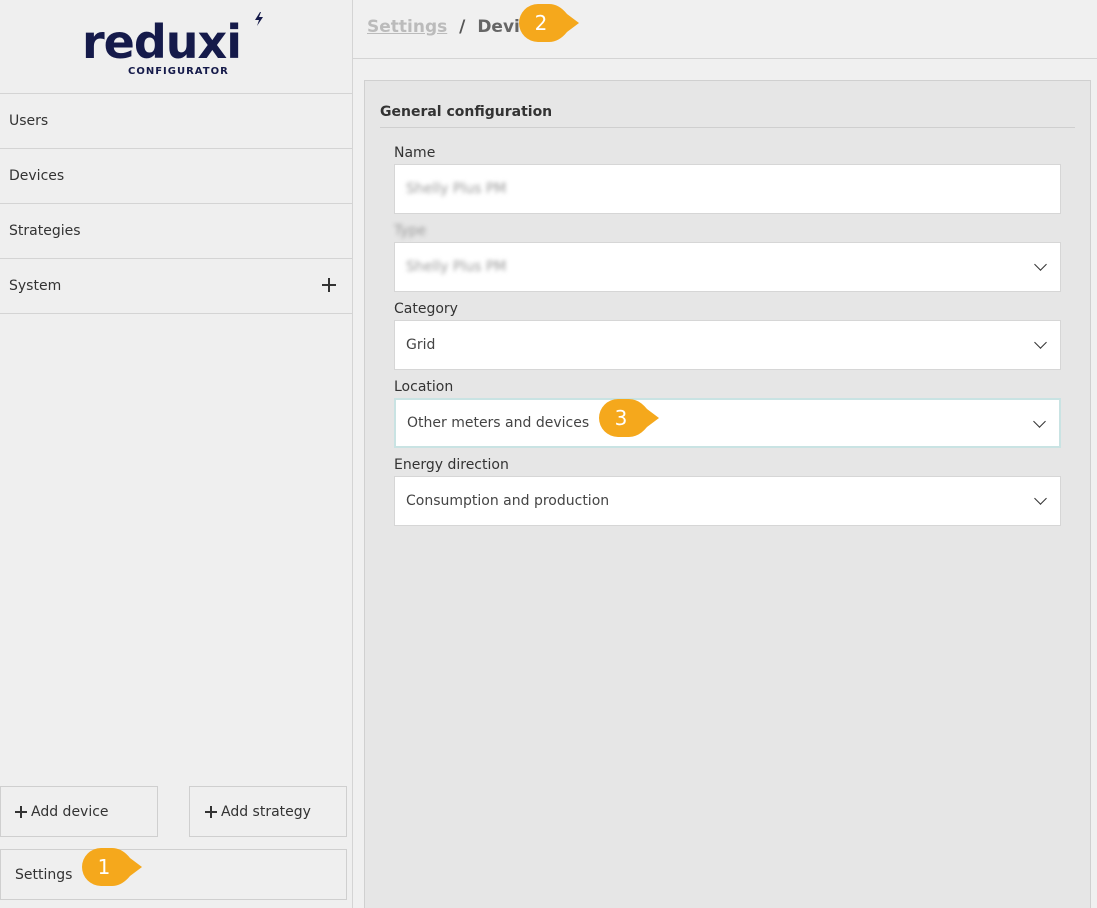 The image size is (1097, 908). I want to click on add-strategy-button: Add strategy, so click(268, 811).